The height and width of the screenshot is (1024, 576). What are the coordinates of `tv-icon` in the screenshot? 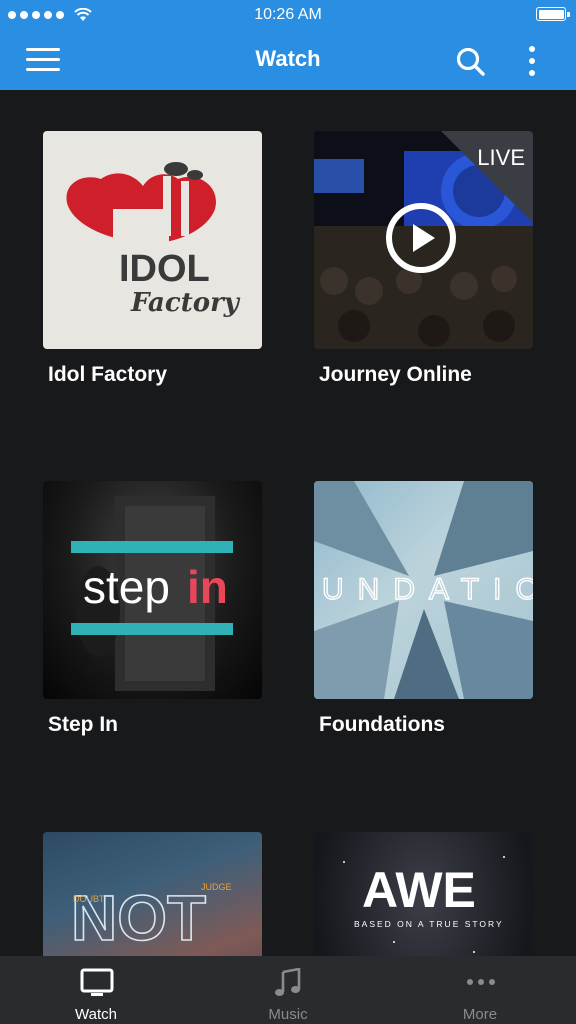 It's located at (97, 982).